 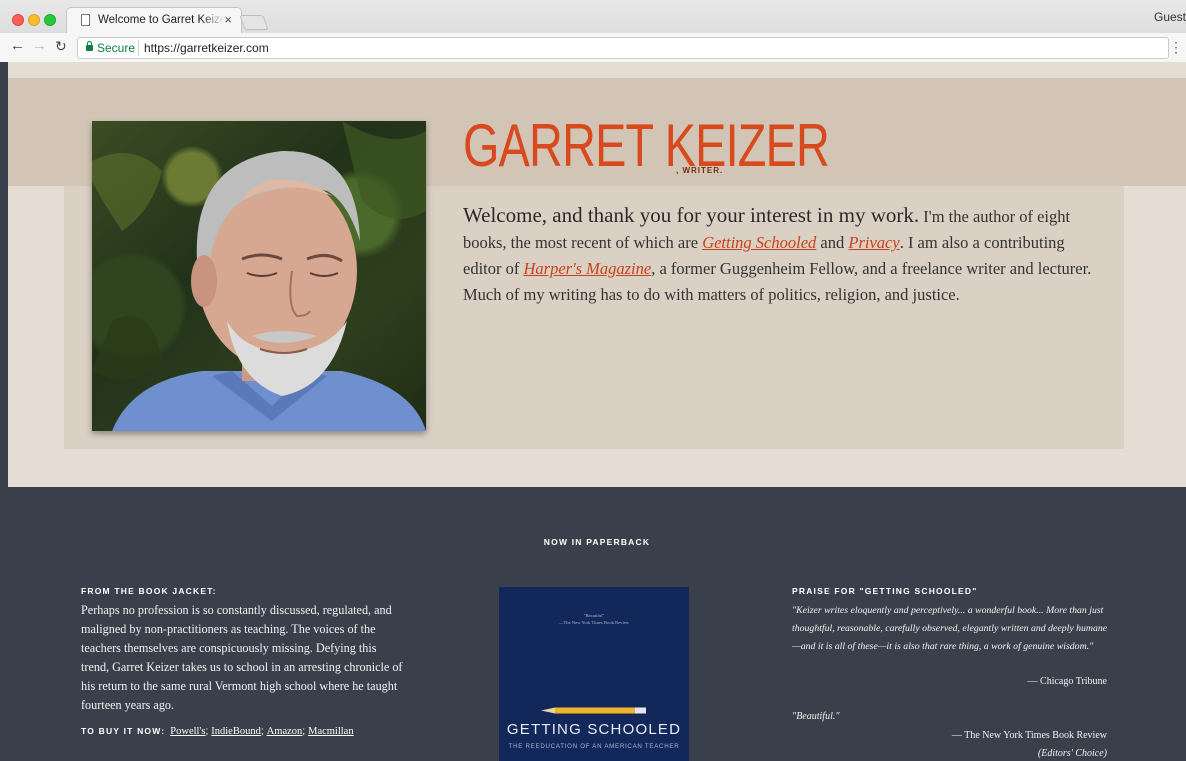 I want to click on harpers-magazine-link: Harper's Magazine, so click(x=587, y=268).